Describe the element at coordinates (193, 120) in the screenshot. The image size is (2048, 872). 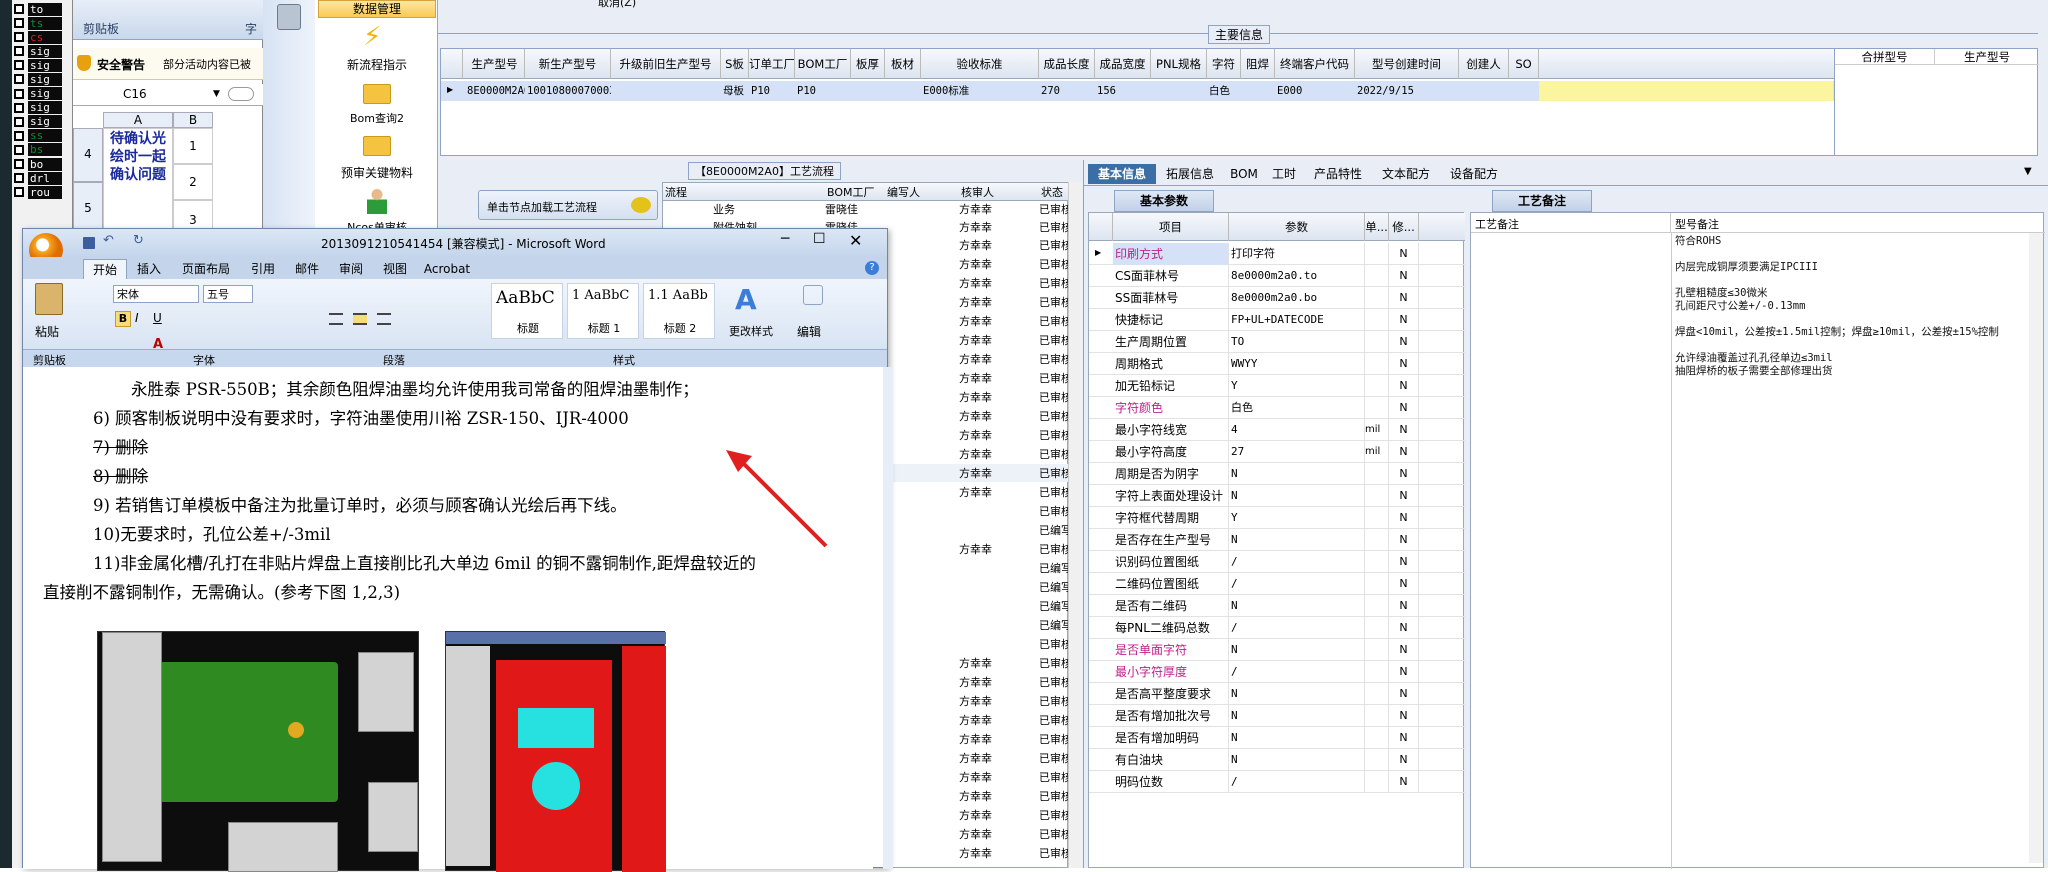
I see `col-header-b: B` at that location.